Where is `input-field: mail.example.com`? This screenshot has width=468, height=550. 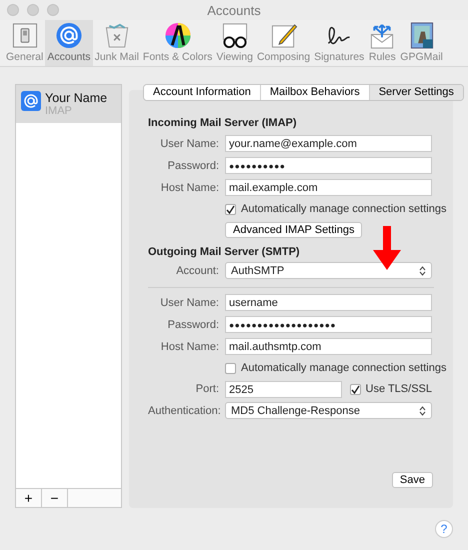 input-field: mail.example.com is located at coordinates (328, 187).